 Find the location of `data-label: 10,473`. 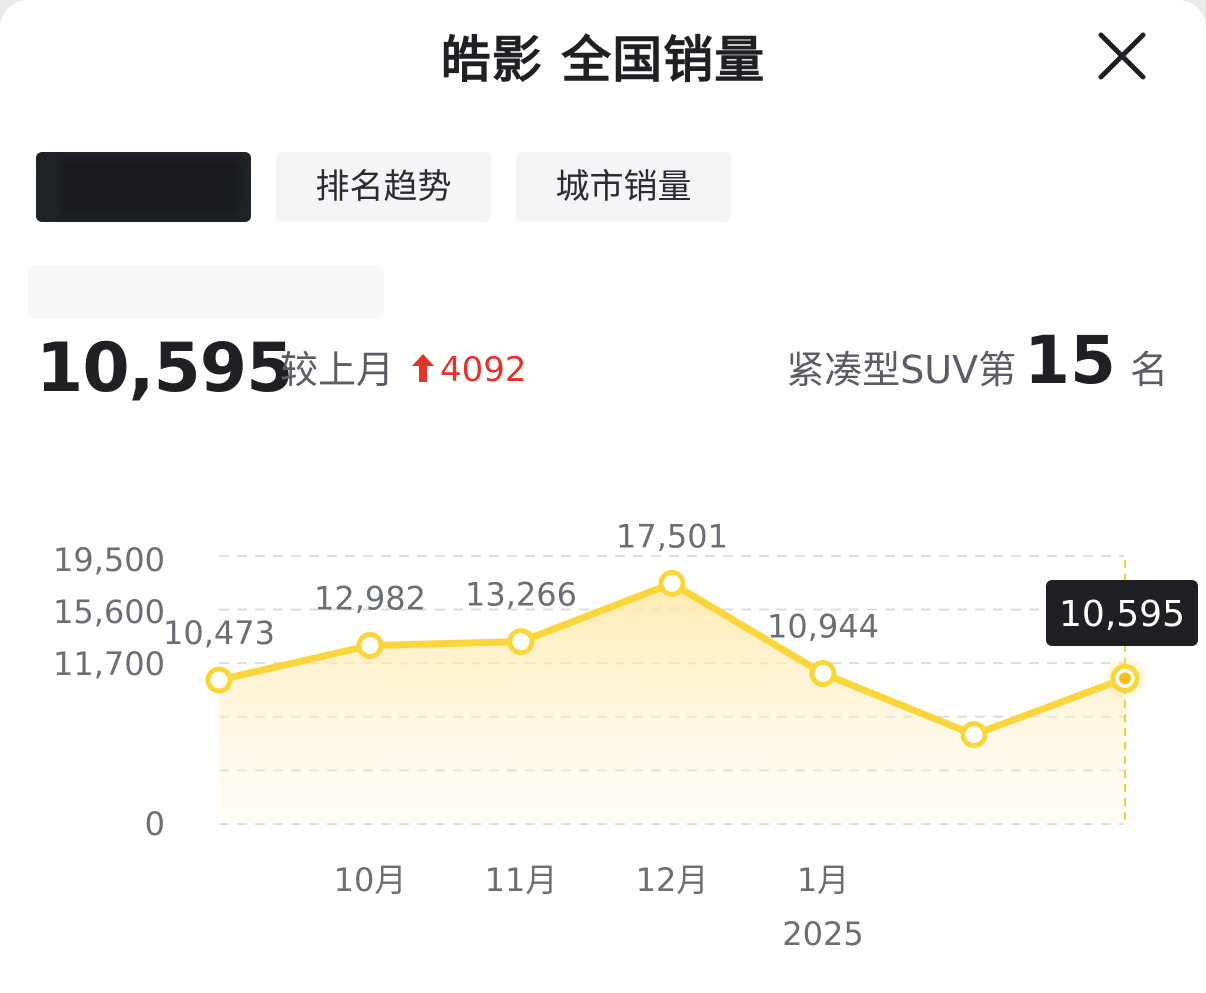

data-label: 10,473 is located at coordinates (219, 633).